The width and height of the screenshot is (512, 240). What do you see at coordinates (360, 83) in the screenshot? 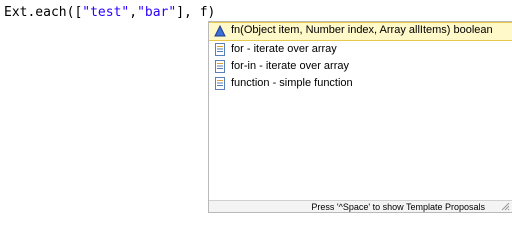
I see `proposal-item-function: function - simple function` at bounding box center [360, 83].